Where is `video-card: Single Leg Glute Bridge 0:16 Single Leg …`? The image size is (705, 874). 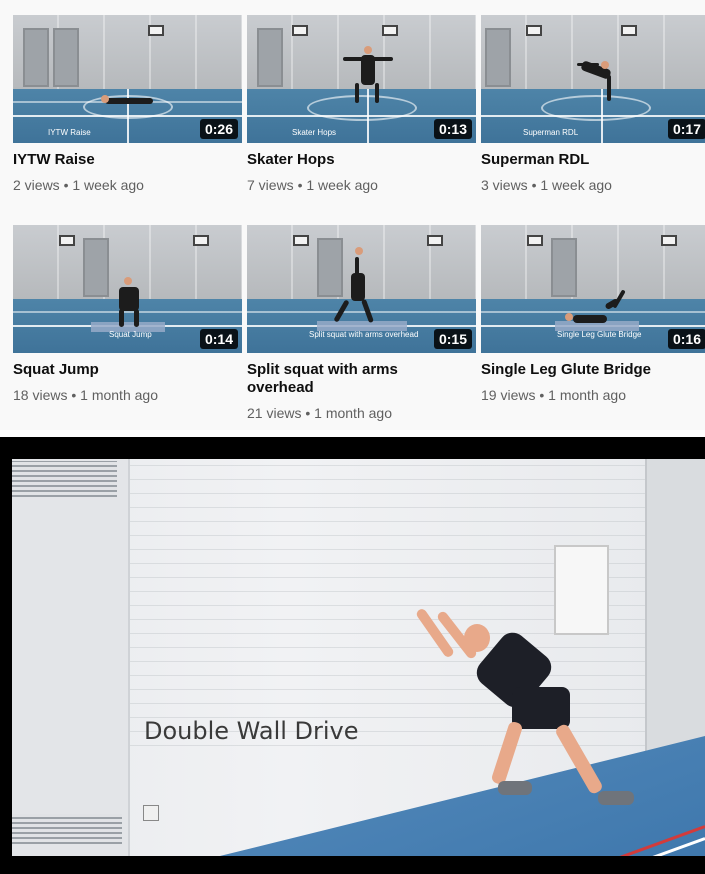
video-card: Single Leg Glute Bridge 0:16 Single Leg … is located at coordinates (593, 314).